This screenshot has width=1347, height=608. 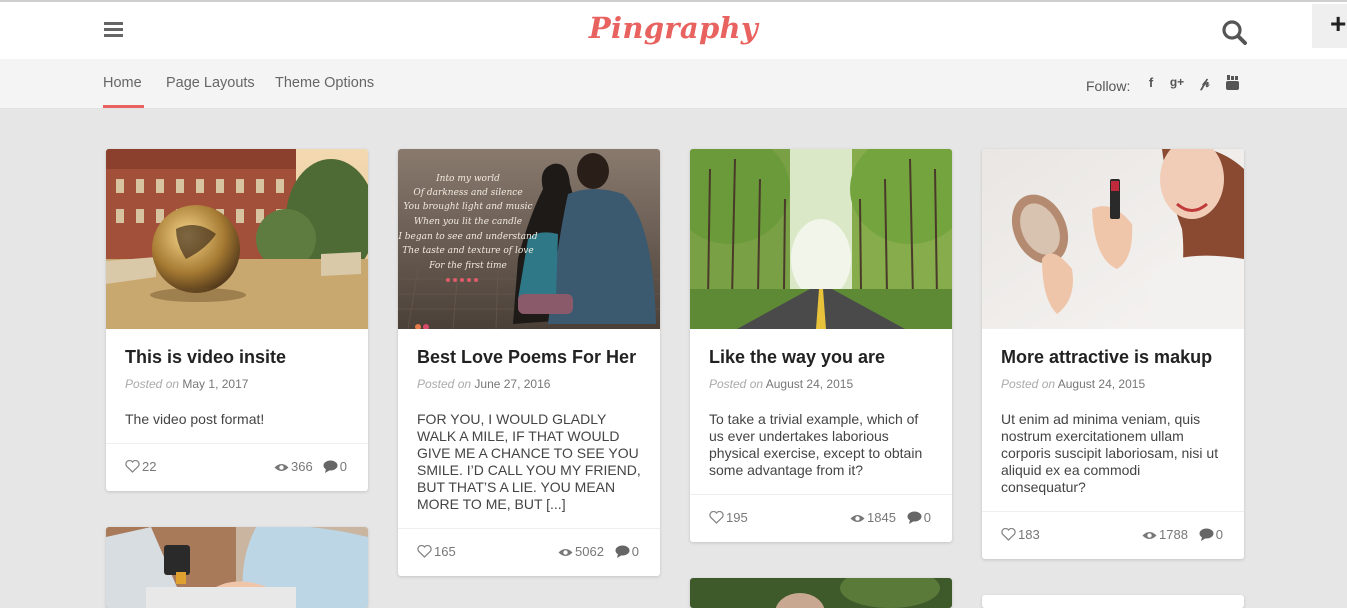 I want to click on post-meta: Posted on June 27, 2016, so click(x=483, y=384).